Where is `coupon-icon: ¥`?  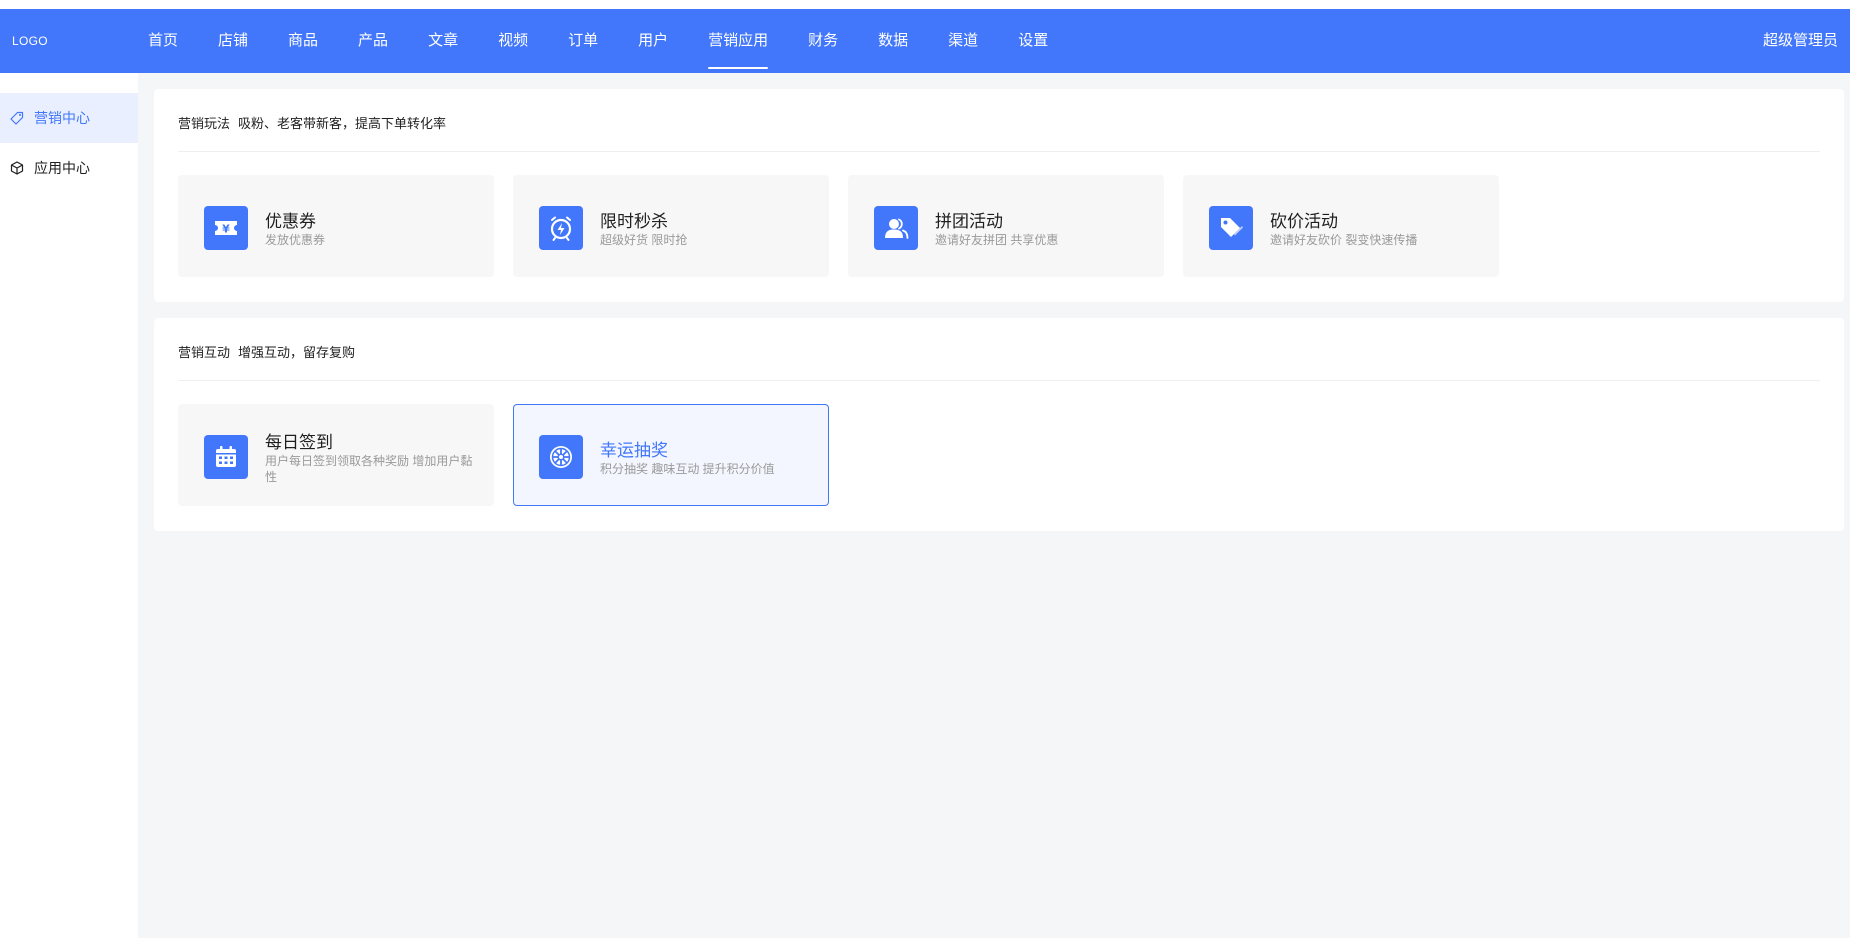
coupon-icon: ¥ is located at coordinates (226, 228).